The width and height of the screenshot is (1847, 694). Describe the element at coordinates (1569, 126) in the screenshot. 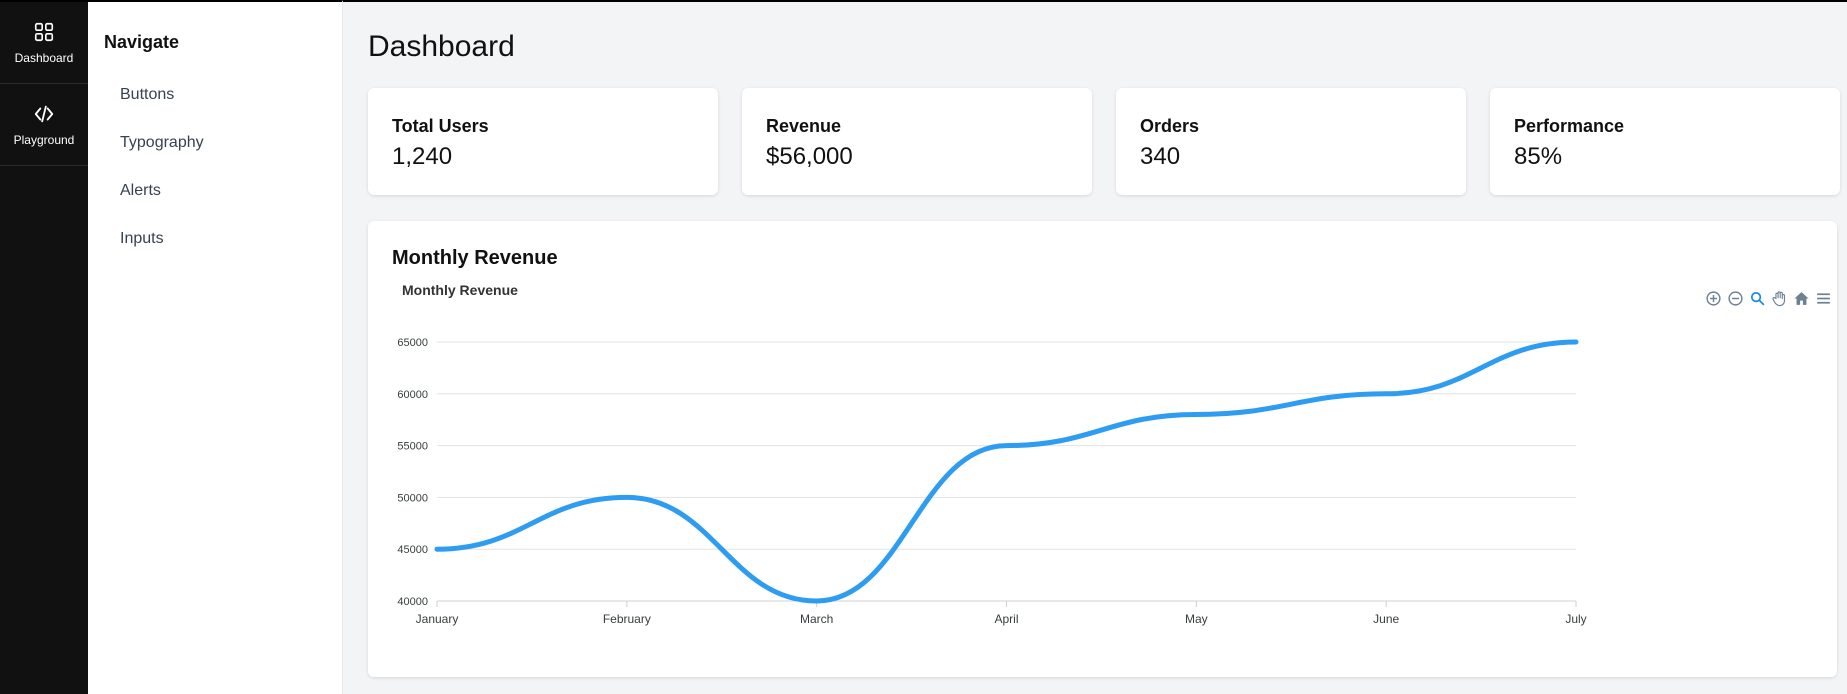

I see `stat-card-label: Performance` at that location.